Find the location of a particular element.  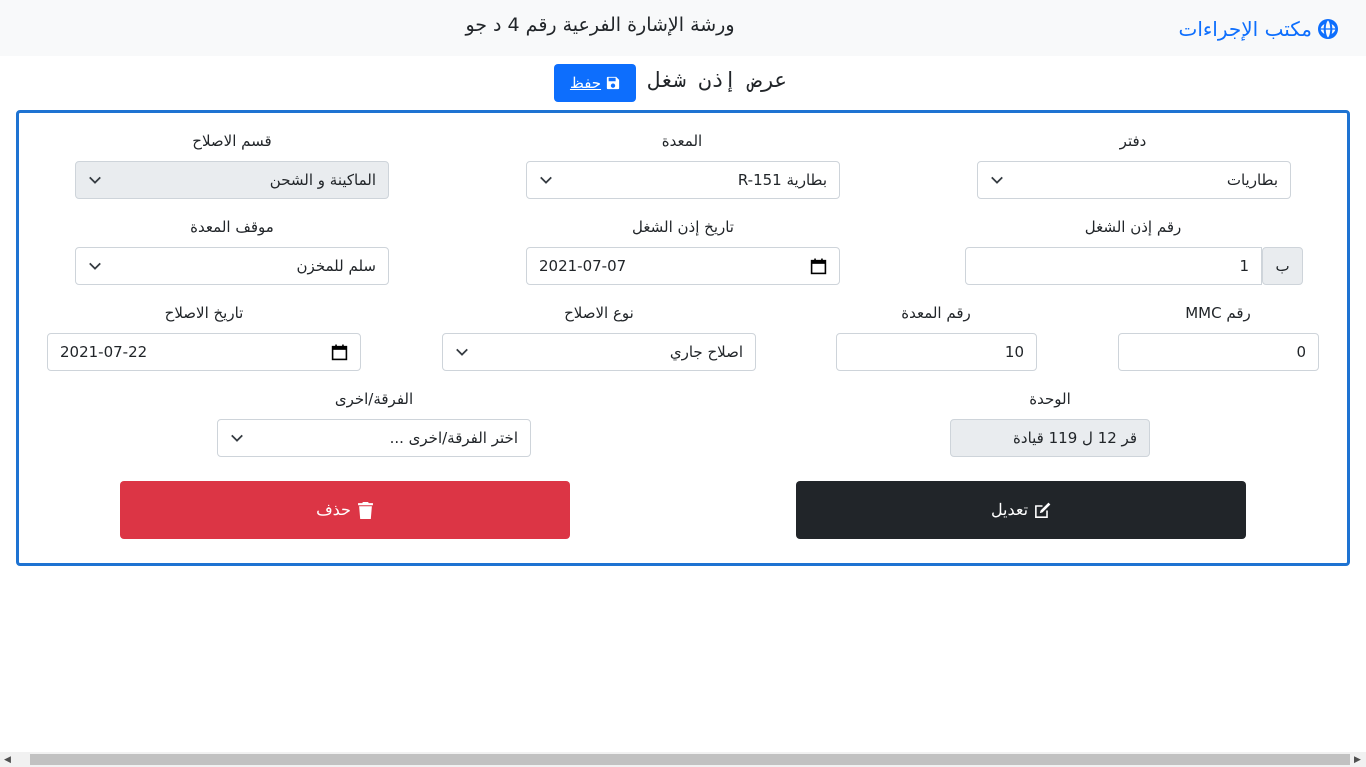

equipment-label: المعدة is located at coordinates (682, 141).